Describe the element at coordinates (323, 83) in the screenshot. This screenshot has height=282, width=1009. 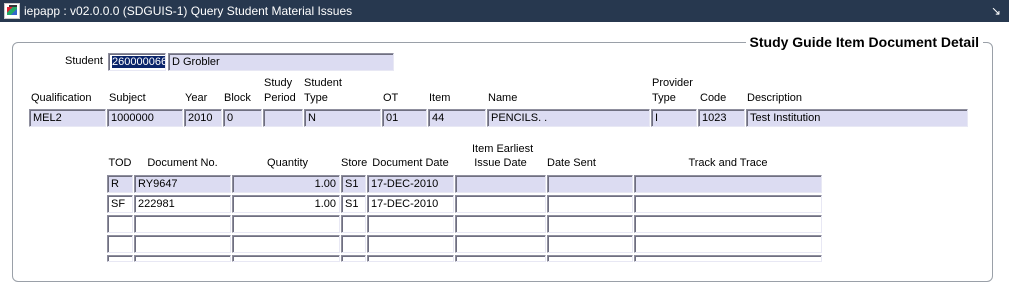
I see `header-student: Student` at that location.